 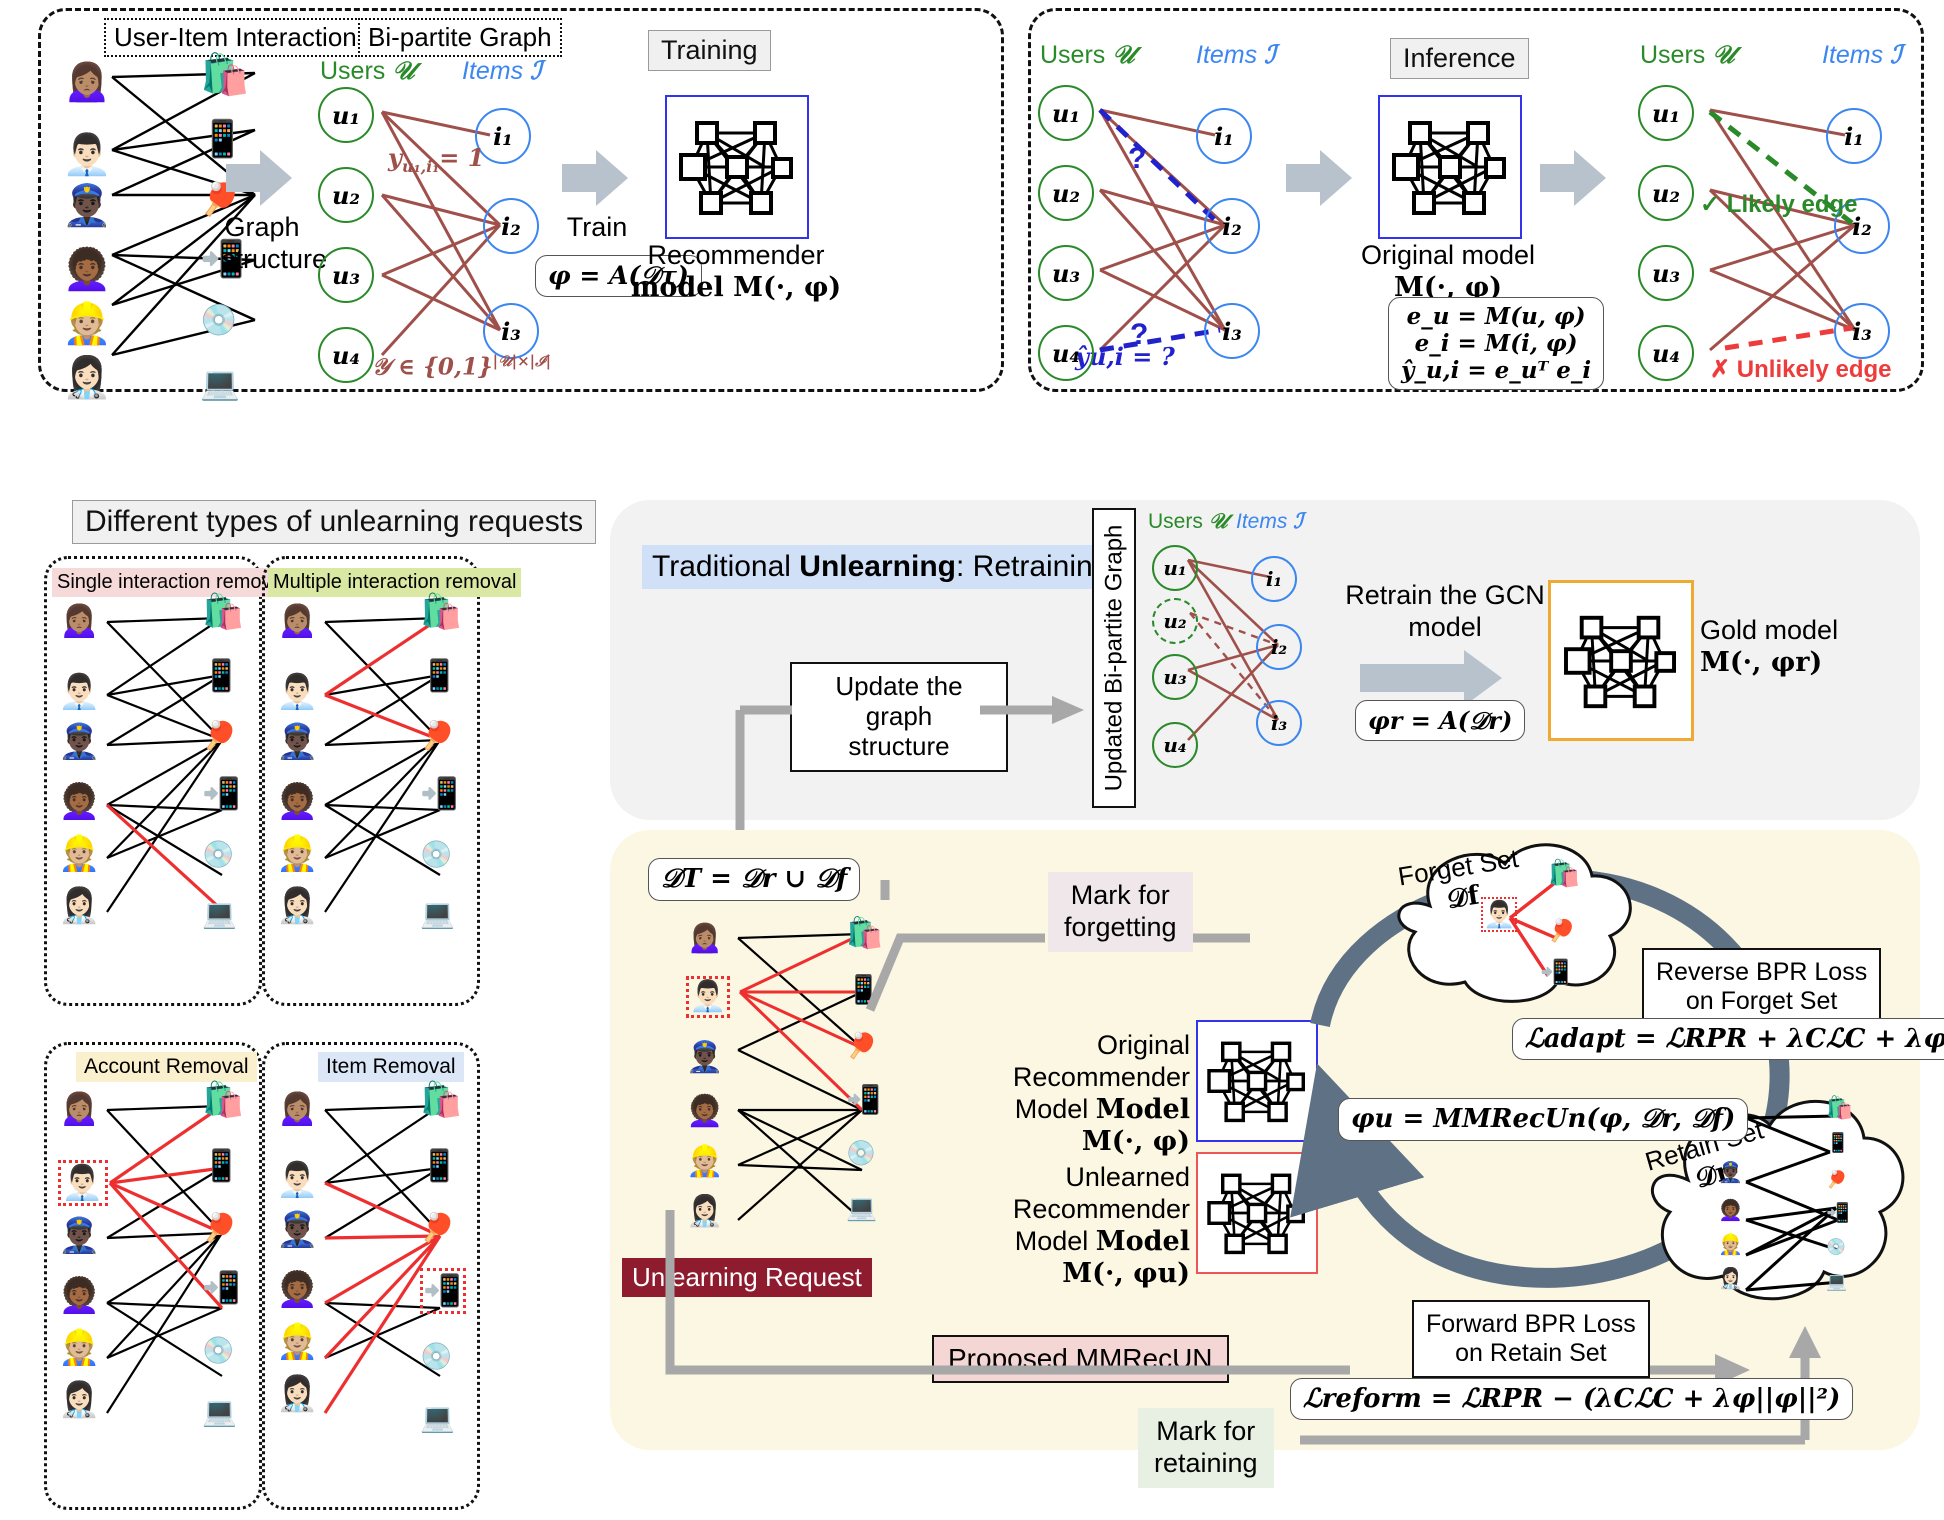 I want to click on train-arrow, so click(x=595, y=178).